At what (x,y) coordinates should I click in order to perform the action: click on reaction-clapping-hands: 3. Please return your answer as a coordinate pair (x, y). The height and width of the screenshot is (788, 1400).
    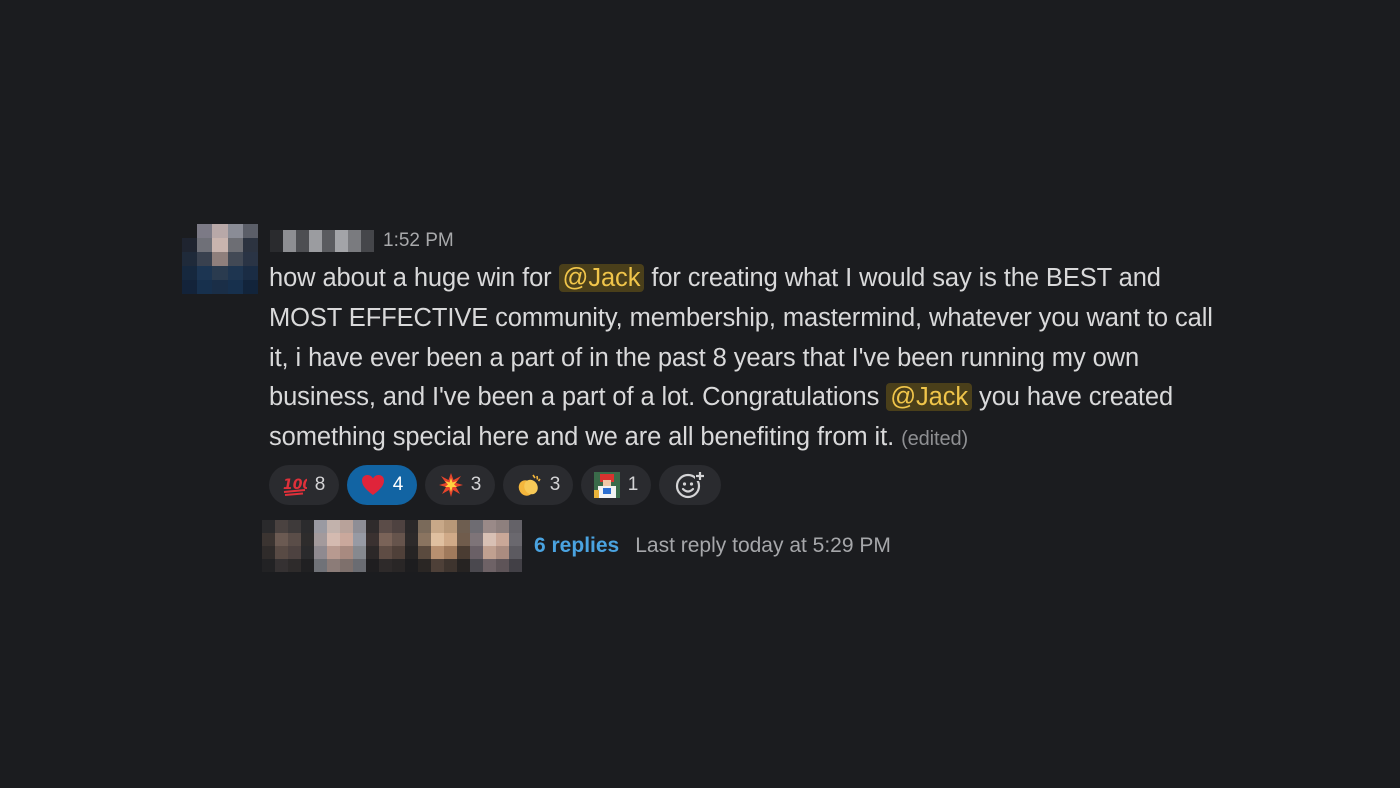
    Looking at the image, I should click on (538, 485).